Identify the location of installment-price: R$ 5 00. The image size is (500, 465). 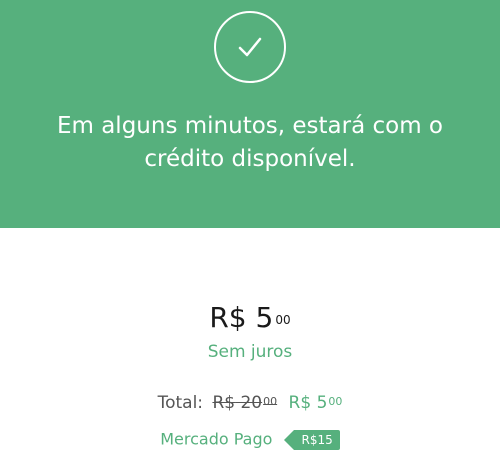
(250, 318).